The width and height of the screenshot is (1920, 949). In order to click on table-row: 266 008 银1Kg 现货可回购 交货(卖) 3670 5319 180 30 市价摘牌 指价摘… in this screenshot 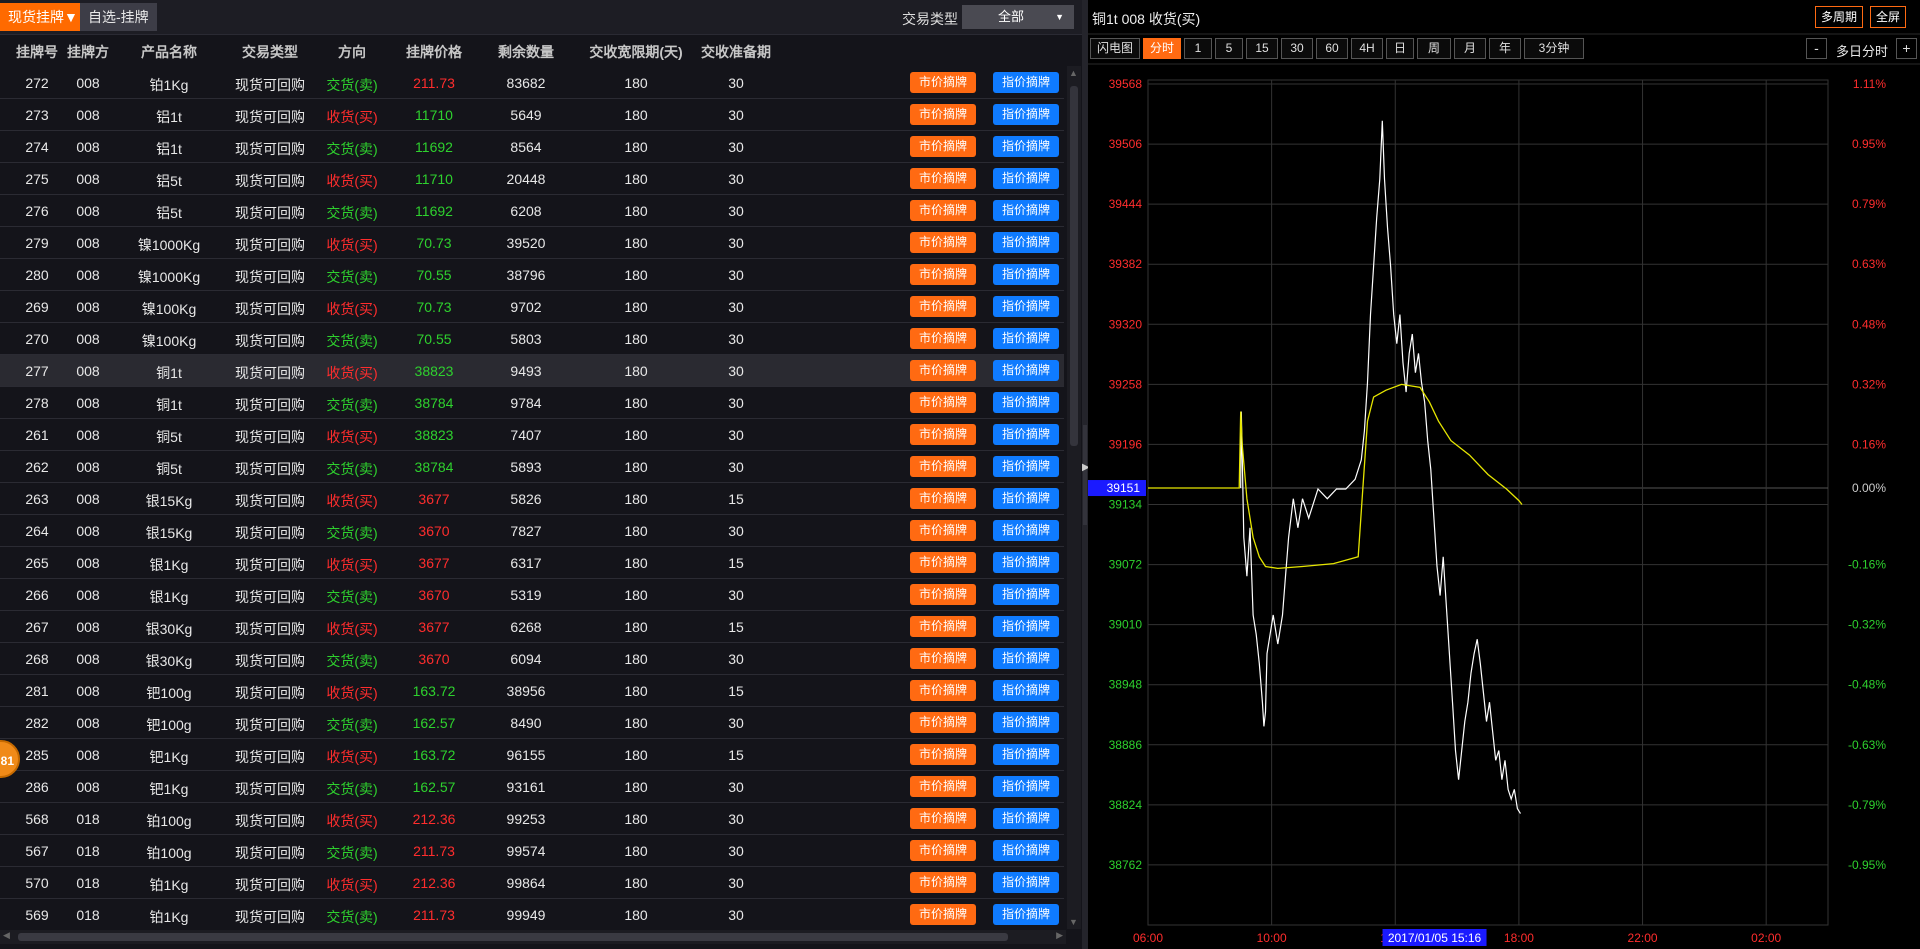, I will do `click(532, 595)`.